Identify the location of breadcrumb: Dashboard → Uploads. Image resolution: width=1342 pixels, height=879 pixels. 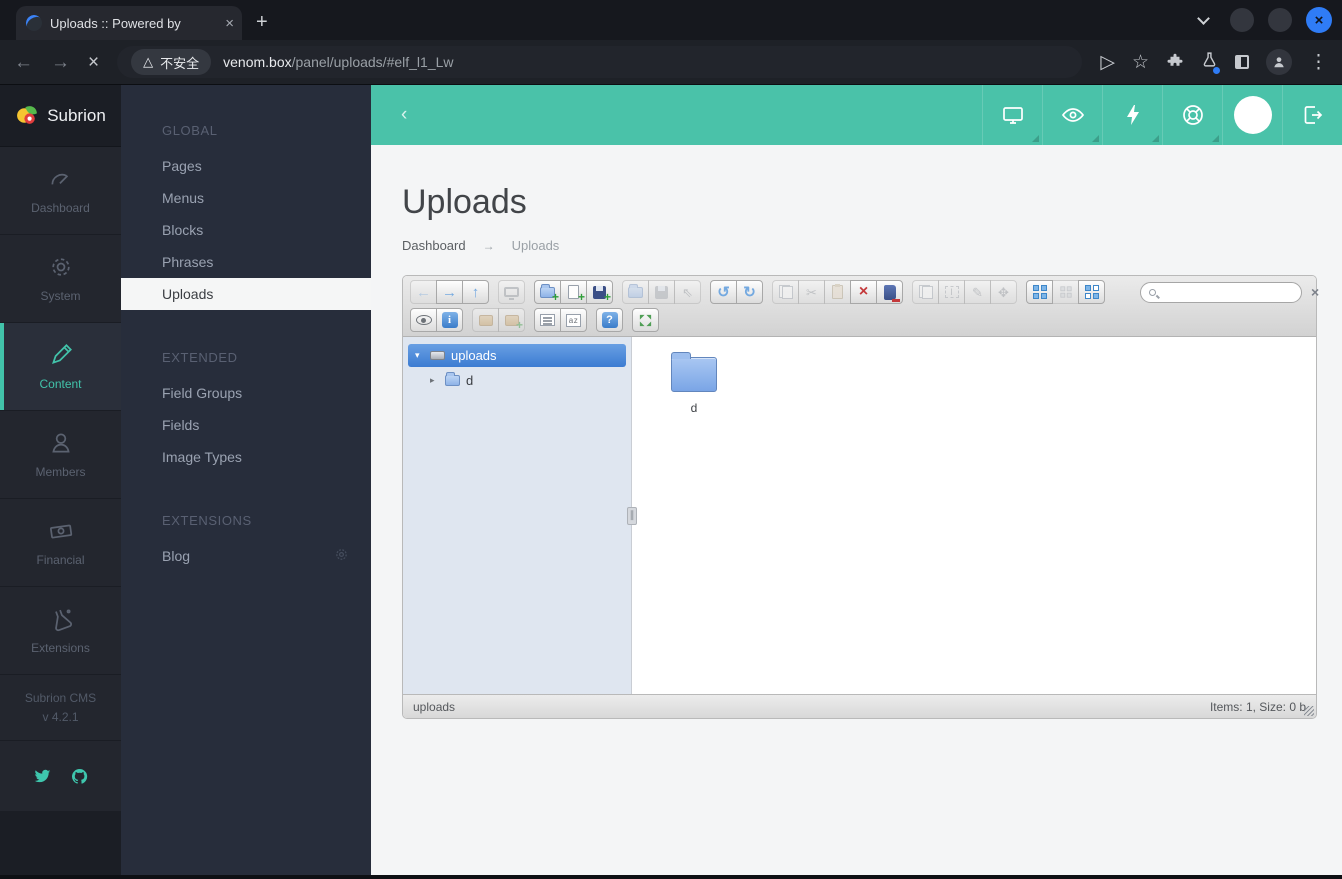
(859, 245).